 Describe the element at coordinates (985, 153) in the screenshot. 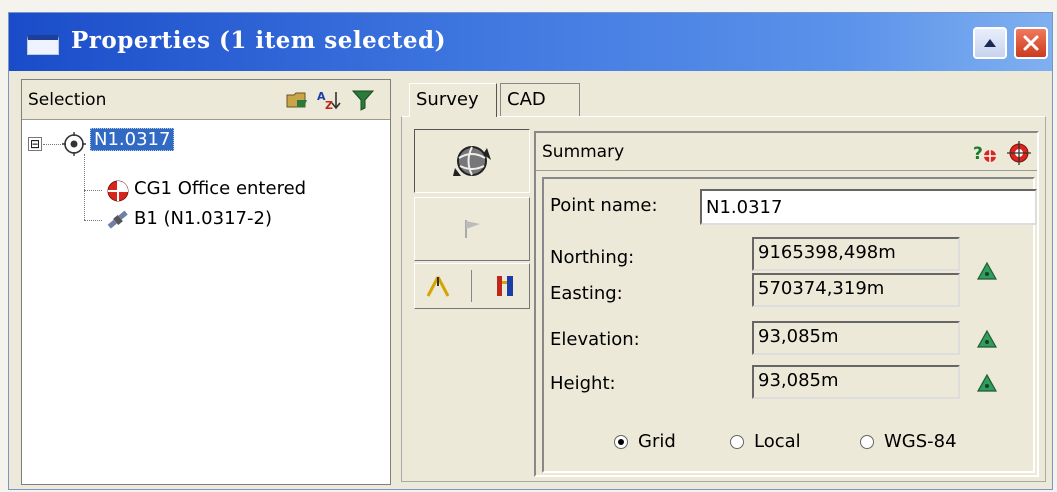

I see `help-point-icon: ?` at that location.